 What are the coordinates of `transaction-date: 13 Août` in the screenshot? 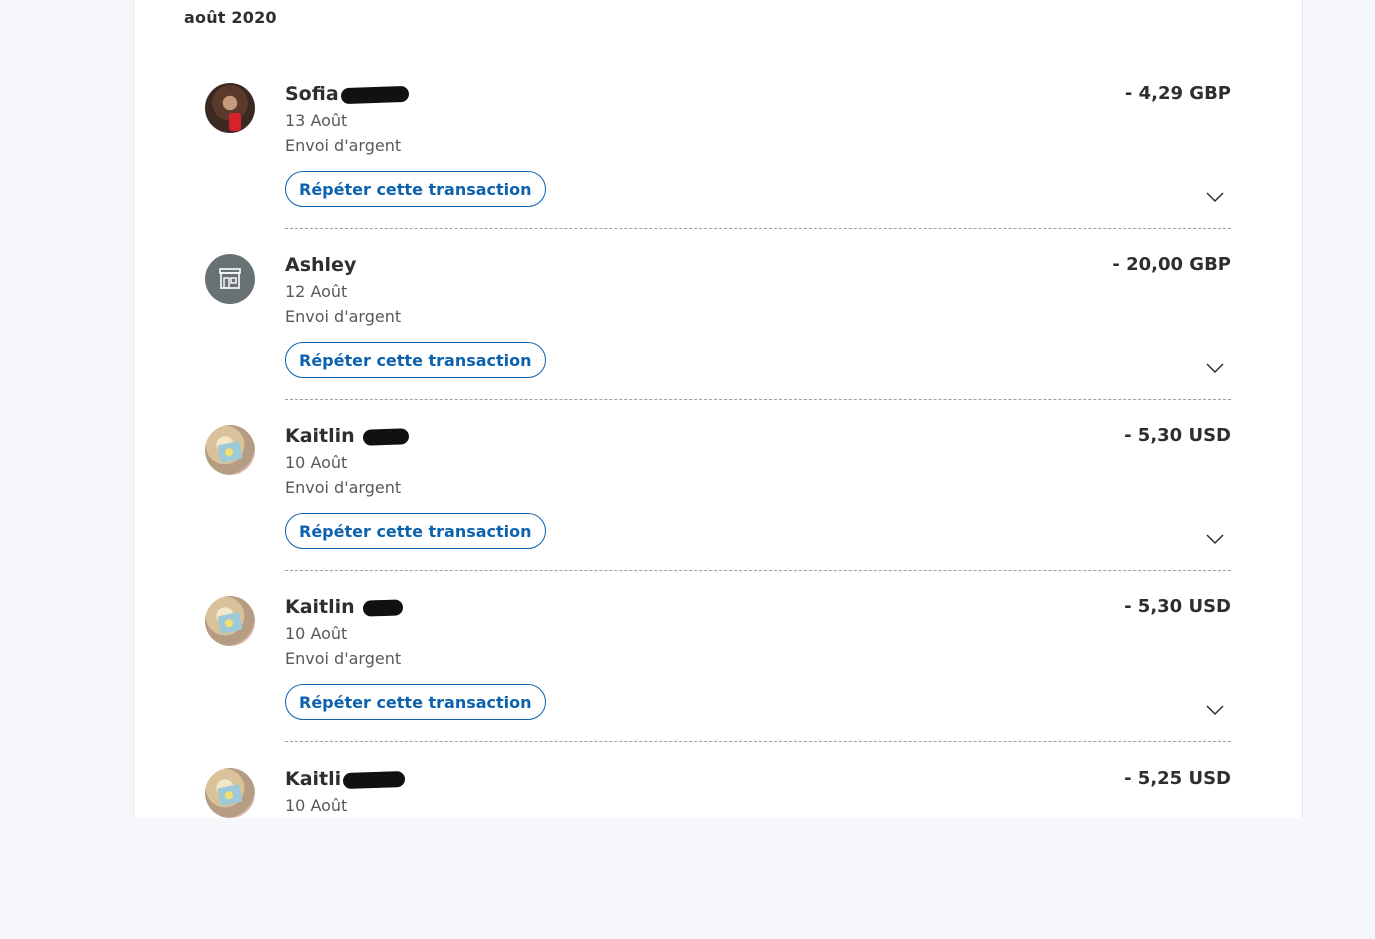 It's located at (316, 120).